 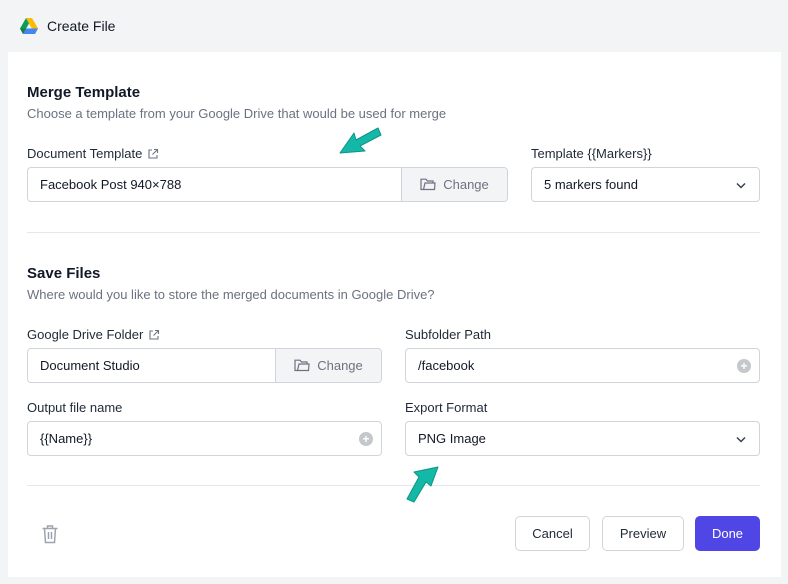 I want to click on drive-folder-field: Document Studio Change, so click(x=204, y=365).